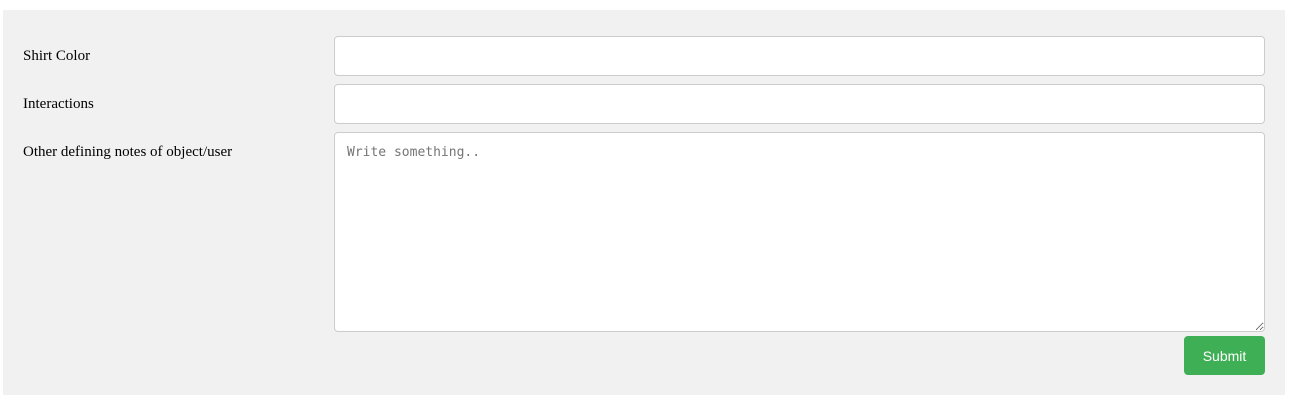 The width and height of the screenshot is (1299, 418). I want to click on submit-button: Submit, so click(1224, 355).